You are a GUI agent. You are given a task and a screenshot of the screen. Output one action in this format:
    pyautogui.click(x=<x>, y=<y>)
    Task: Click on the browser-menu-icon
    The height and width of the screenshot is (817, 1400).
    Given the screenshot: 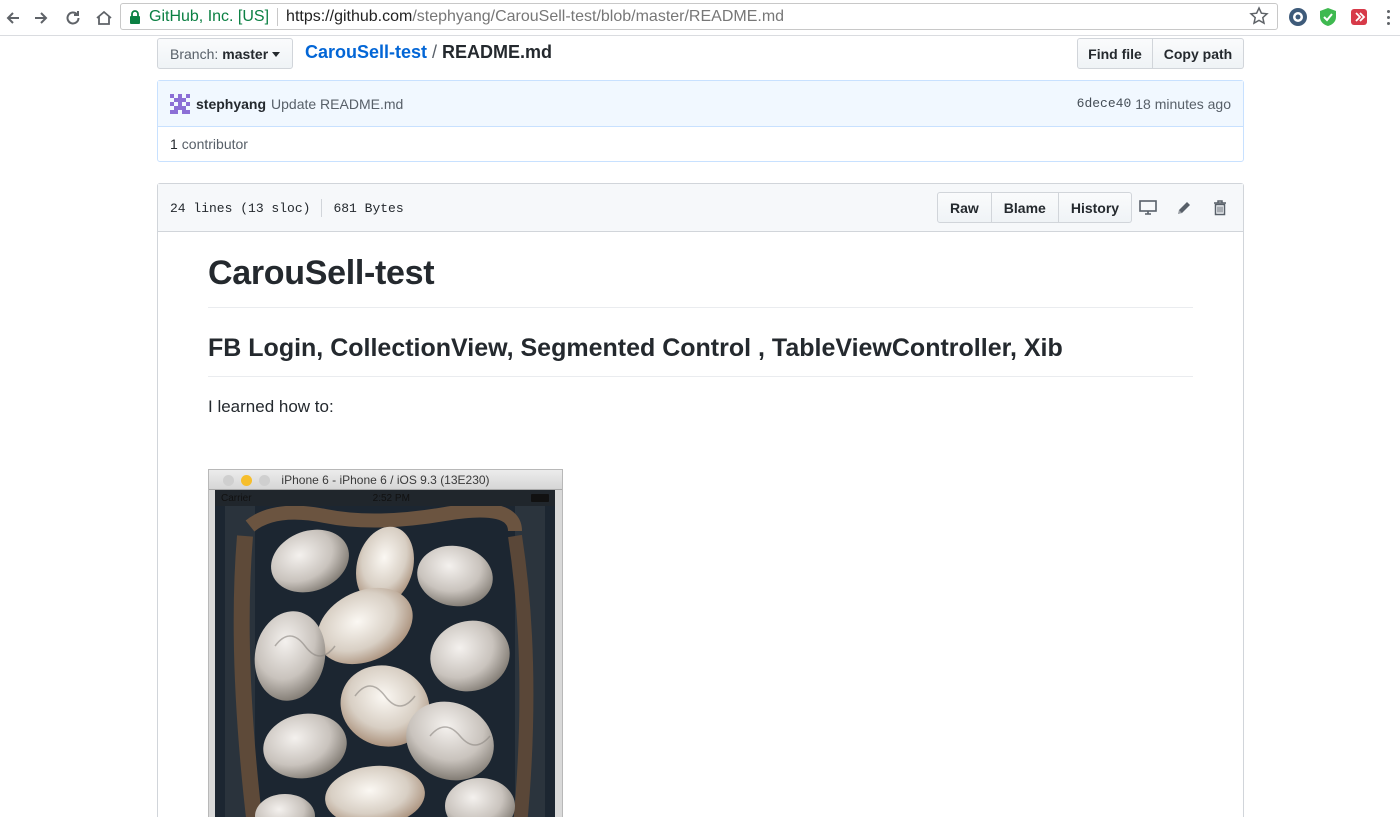 What is the action you would take?
    pyautogui.click(x=1388, y=17)
    